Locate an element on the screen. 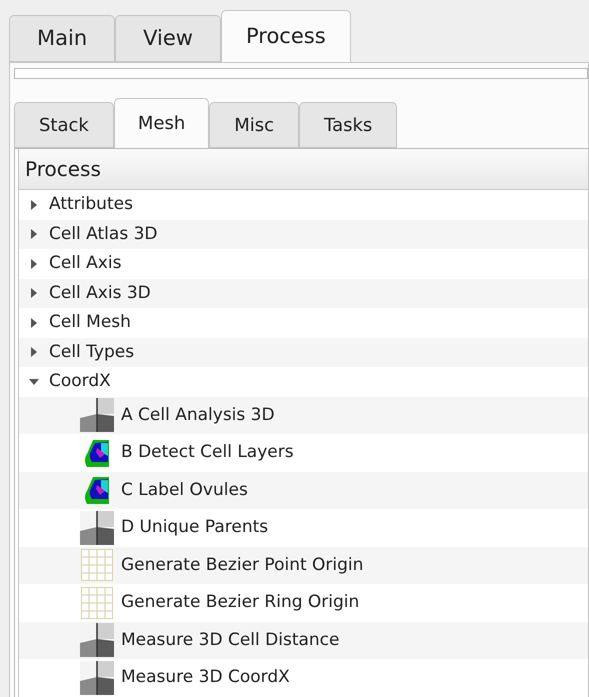 Image resolution: width=589 pixels, height=697 pixels. tab: Process is located at coordinates (285, 36).